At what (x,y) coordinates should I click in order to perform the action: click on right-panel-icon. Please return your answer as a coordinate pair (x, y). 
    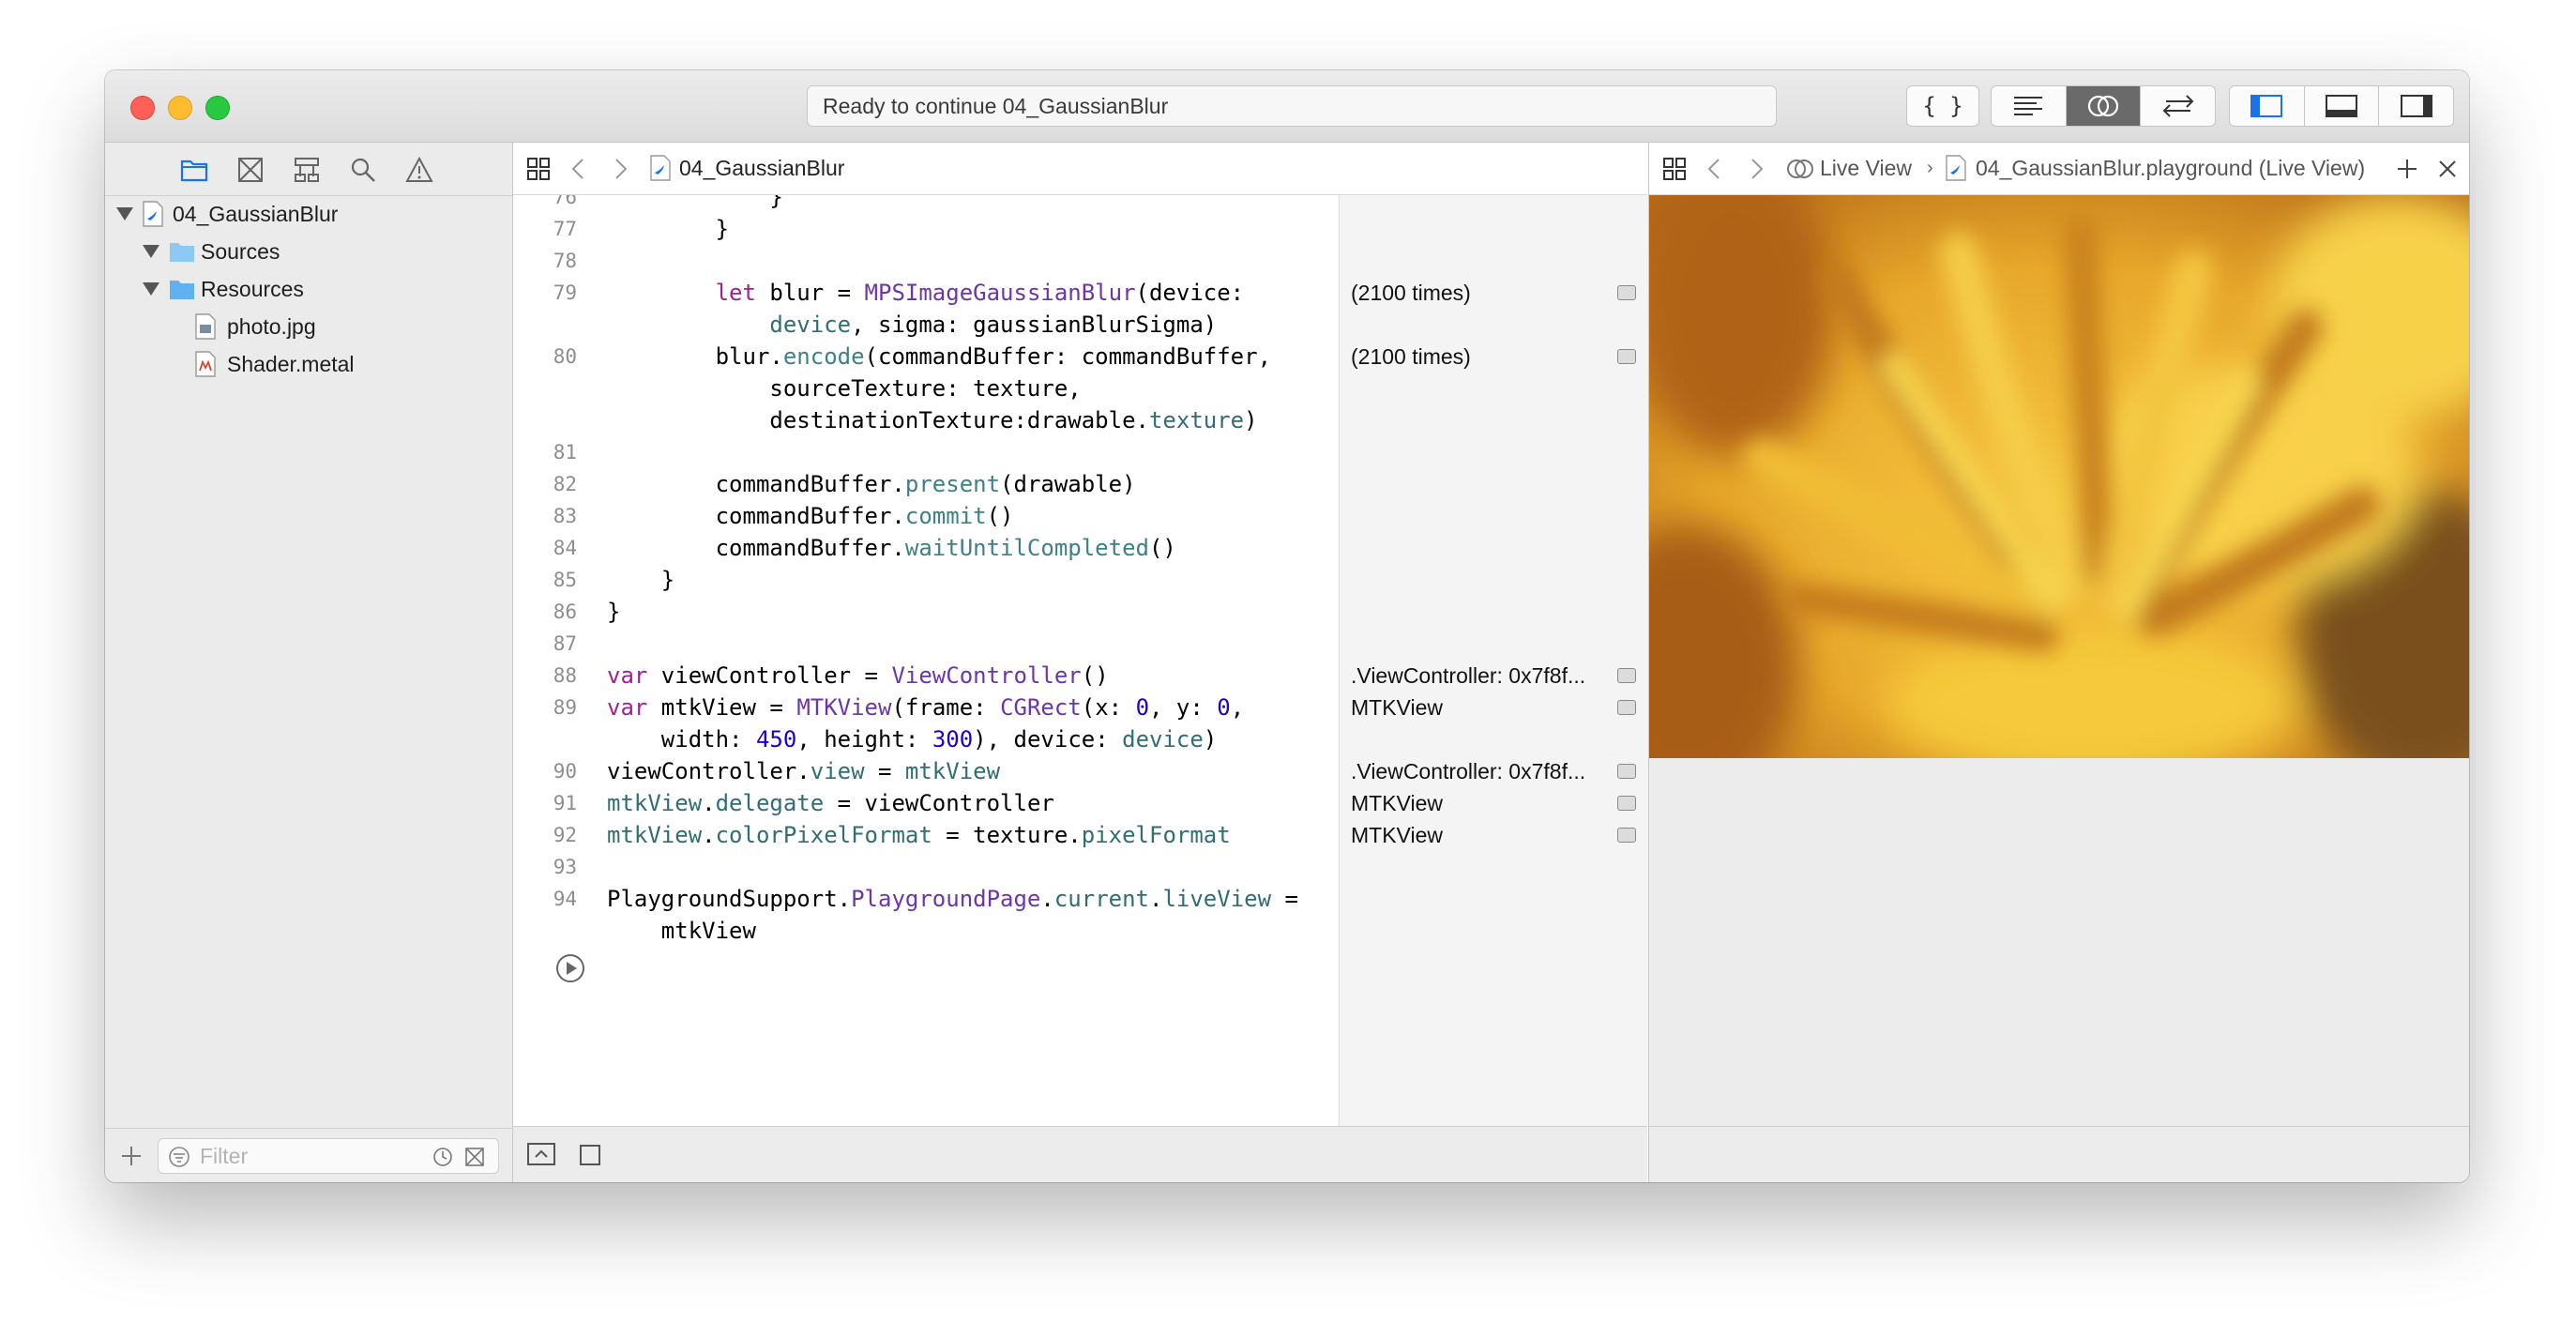
    Looking at the image, I should click on (2416, 106).